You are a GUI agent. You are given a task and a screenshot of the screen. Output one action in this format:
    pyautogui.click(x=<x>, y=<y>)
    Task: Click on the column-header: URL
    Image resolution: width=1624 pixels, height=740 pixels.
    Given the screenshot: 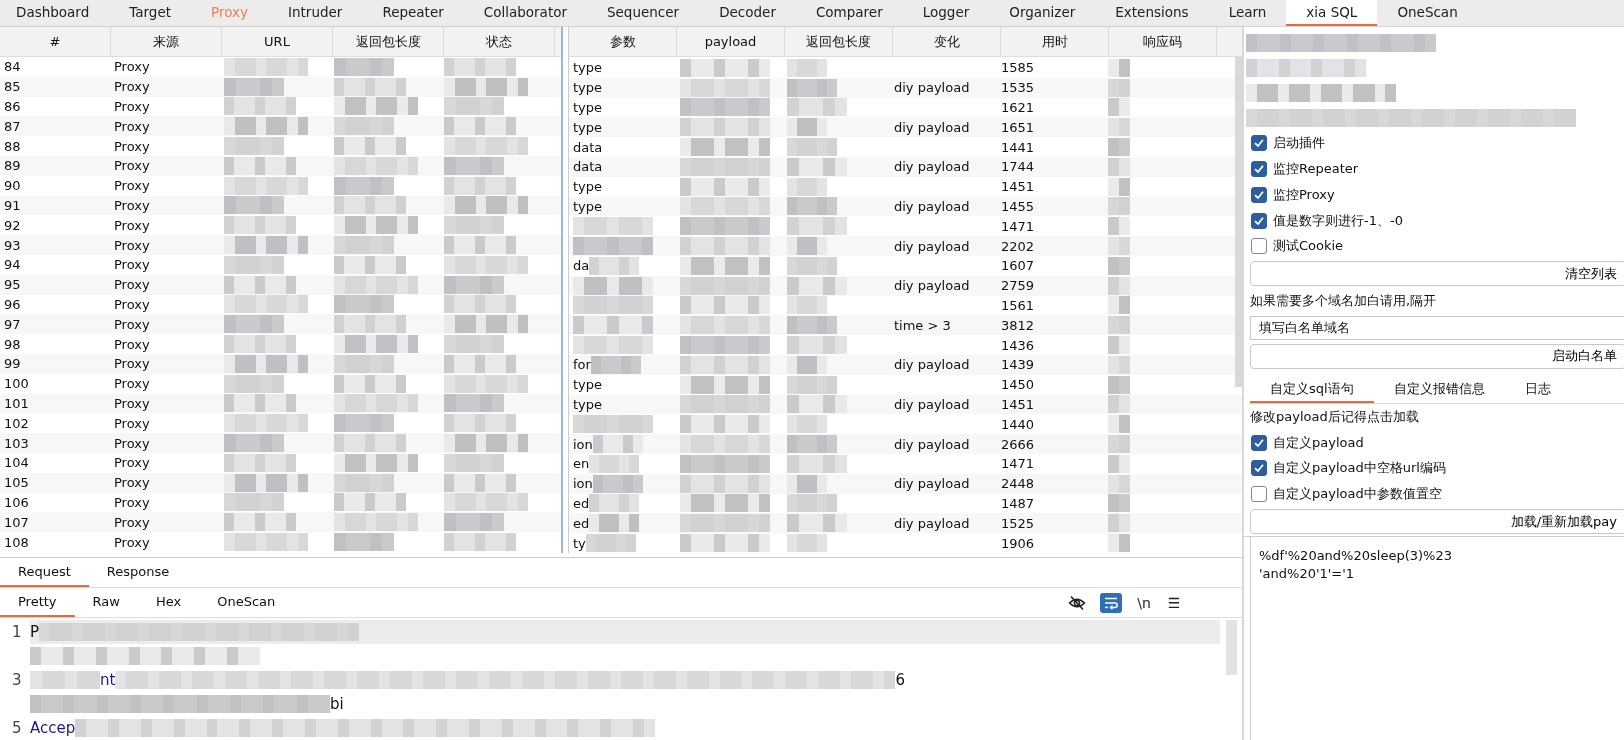 What is the action you would take?
    pyautogui.click(x=277, y=41)
    